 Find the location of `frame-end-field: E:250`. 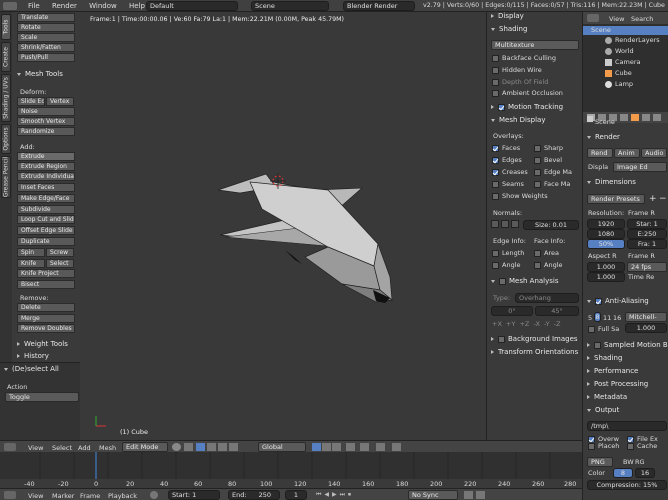

frame-end-field: E:250 is located at coordinates (647, 234).